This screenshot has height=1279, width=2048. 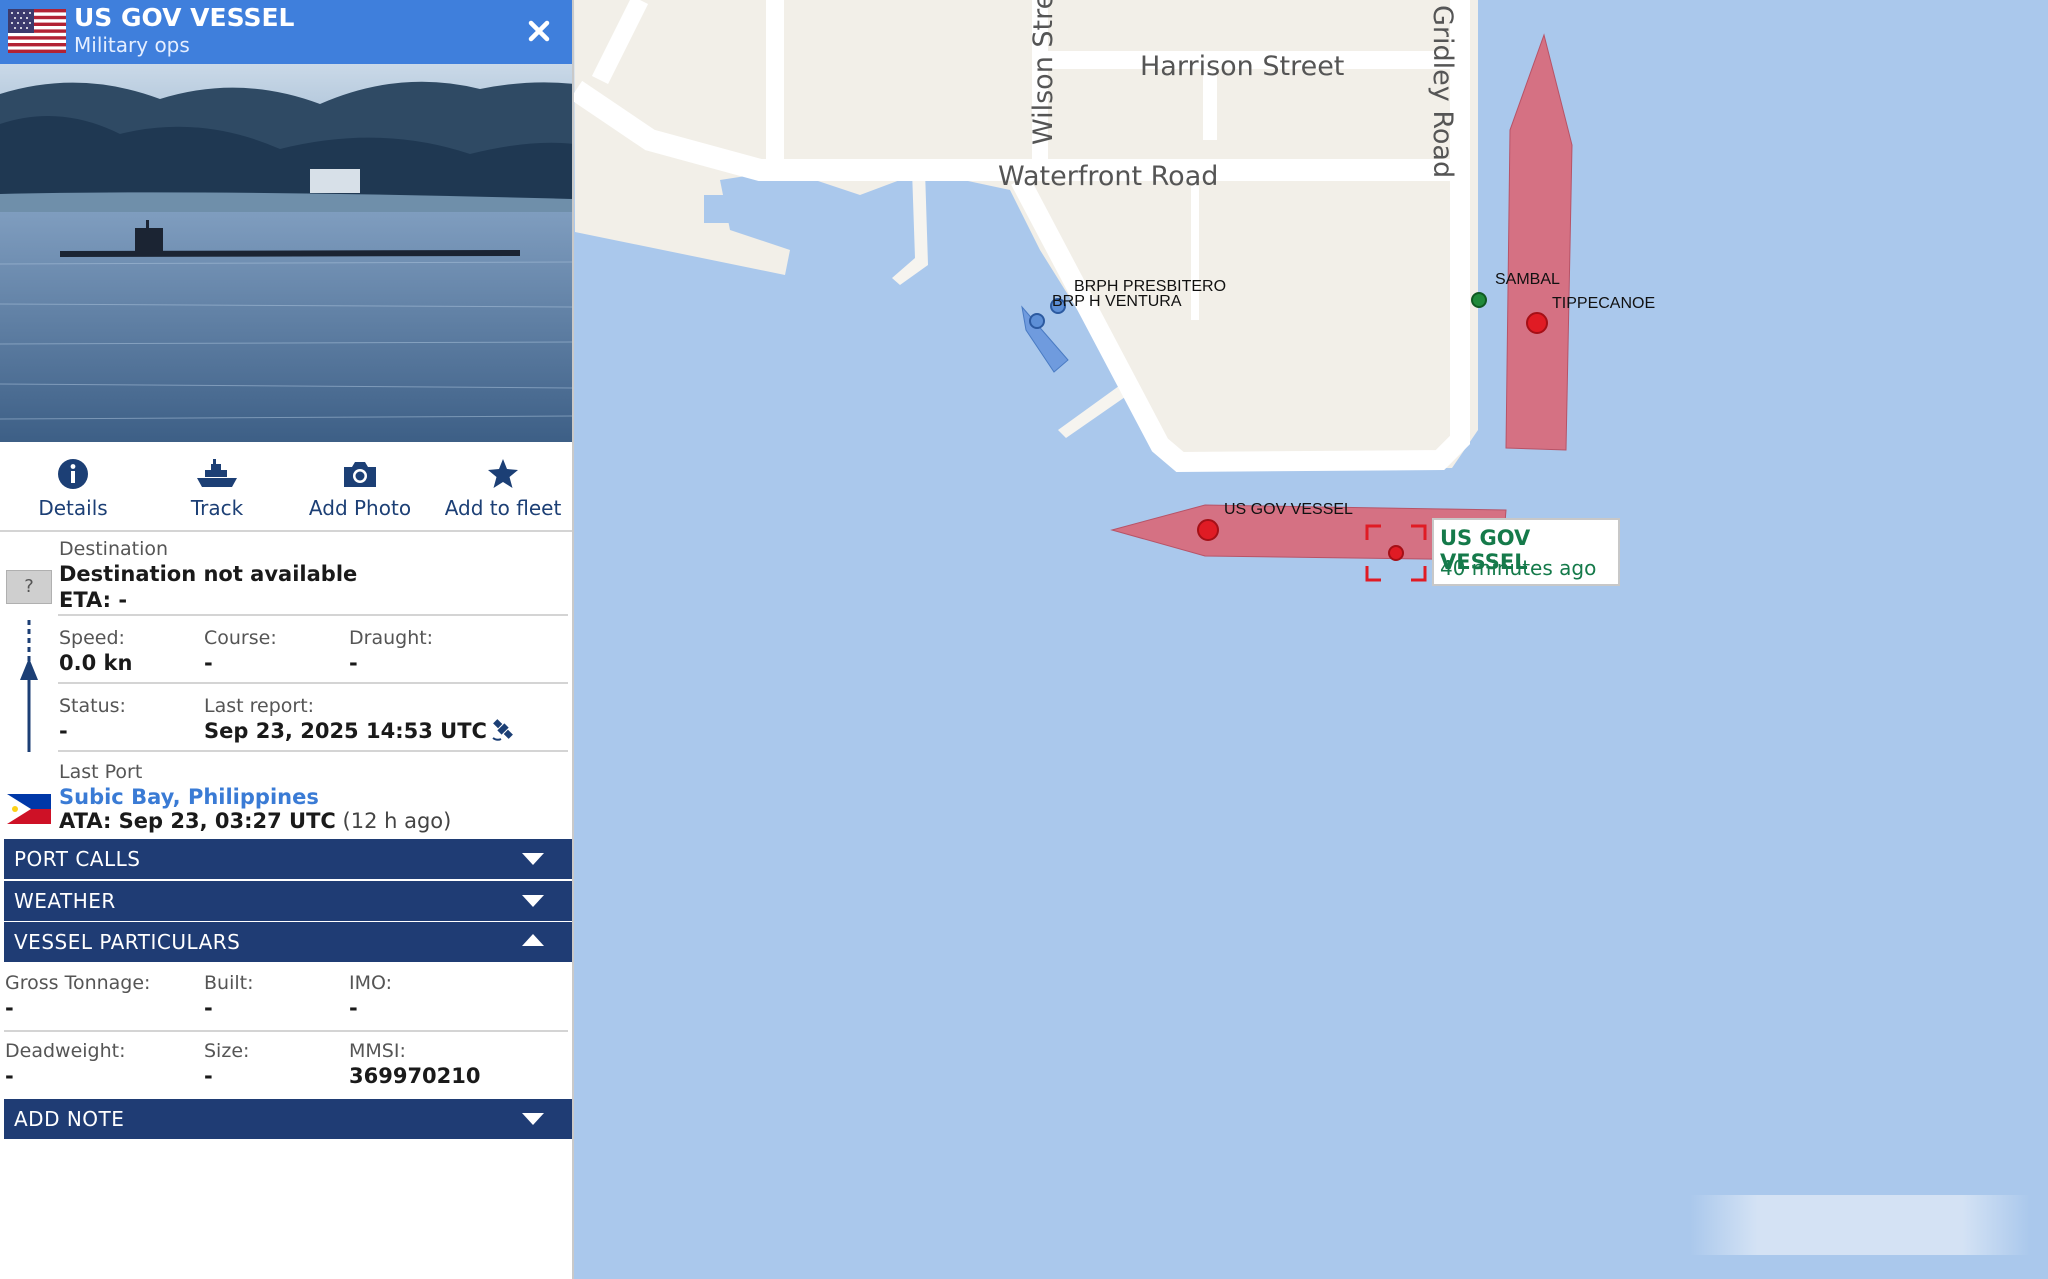 What do you see at coordinates (371, 983) in the screenshot?
I see `imo-label: IMO:` at bounding box center [371, 983].